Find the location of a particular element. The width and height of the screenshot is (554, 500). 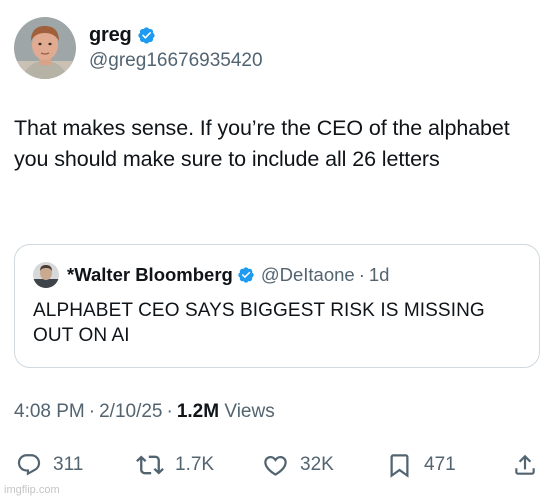

tweet-meta: 4:08 PM · 2/10/25 · 1.2M Views is located at coordinates (144, 412).